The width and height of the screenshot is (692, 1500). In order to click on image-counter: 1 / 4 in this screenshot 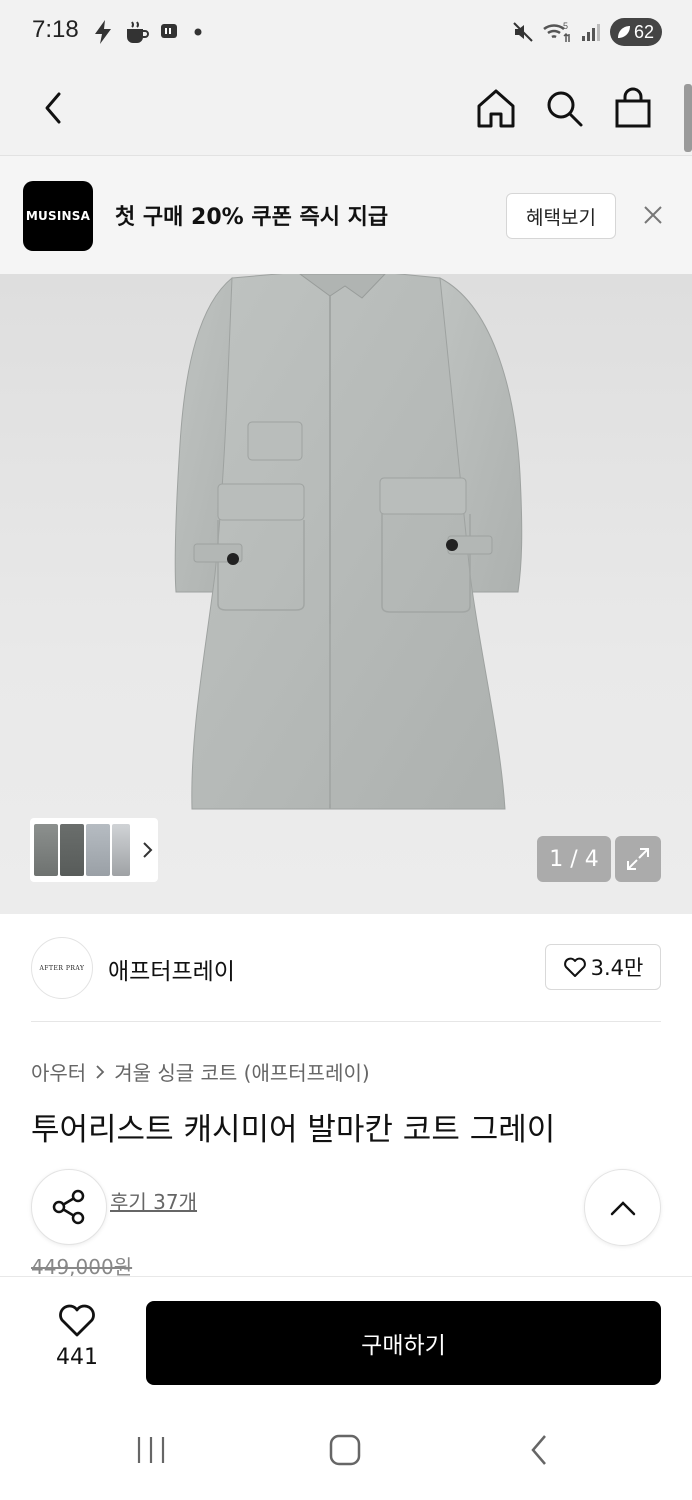, I will do `click(574, 859)`.